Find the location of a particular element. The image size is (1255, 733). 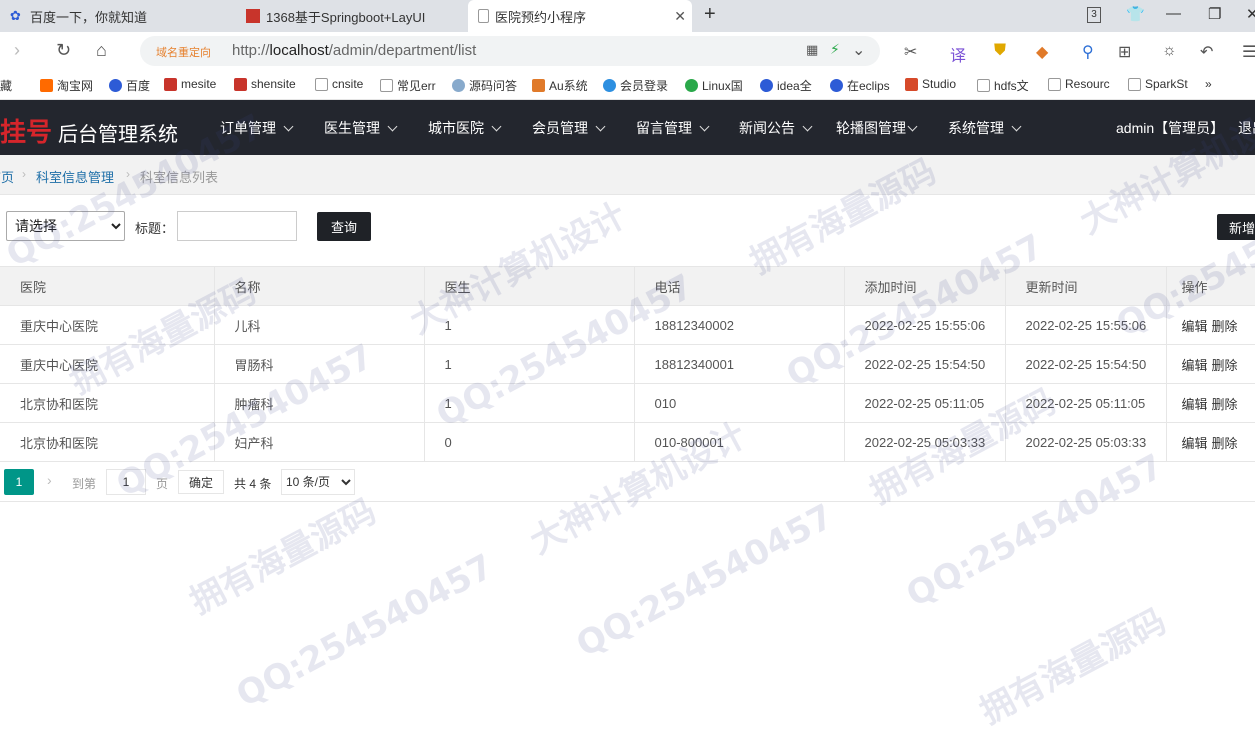

bookmark-item: 藏 is located at coordinates (6, 85).